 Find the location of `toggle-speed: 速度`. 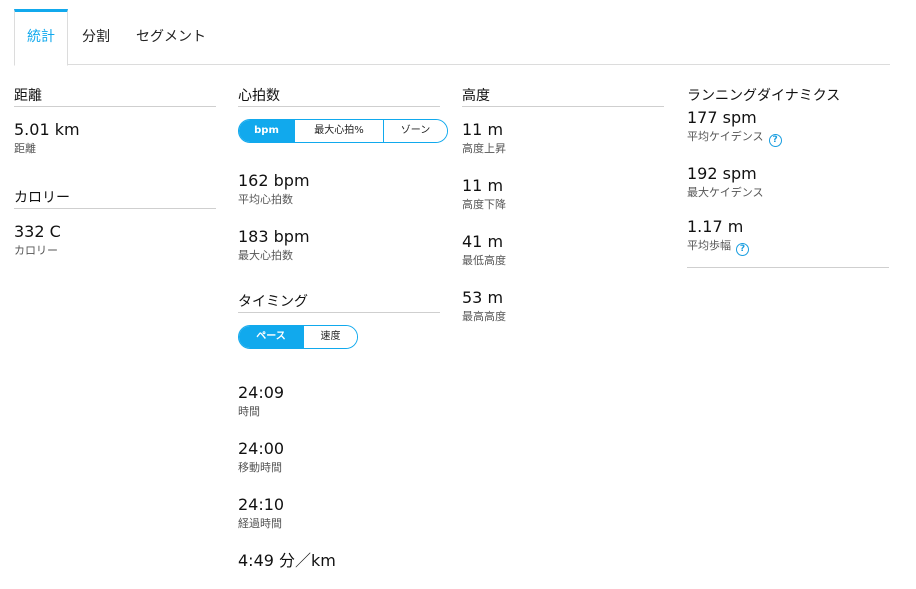

toggle-speed: 速度 is located at coordinates (330, 337).